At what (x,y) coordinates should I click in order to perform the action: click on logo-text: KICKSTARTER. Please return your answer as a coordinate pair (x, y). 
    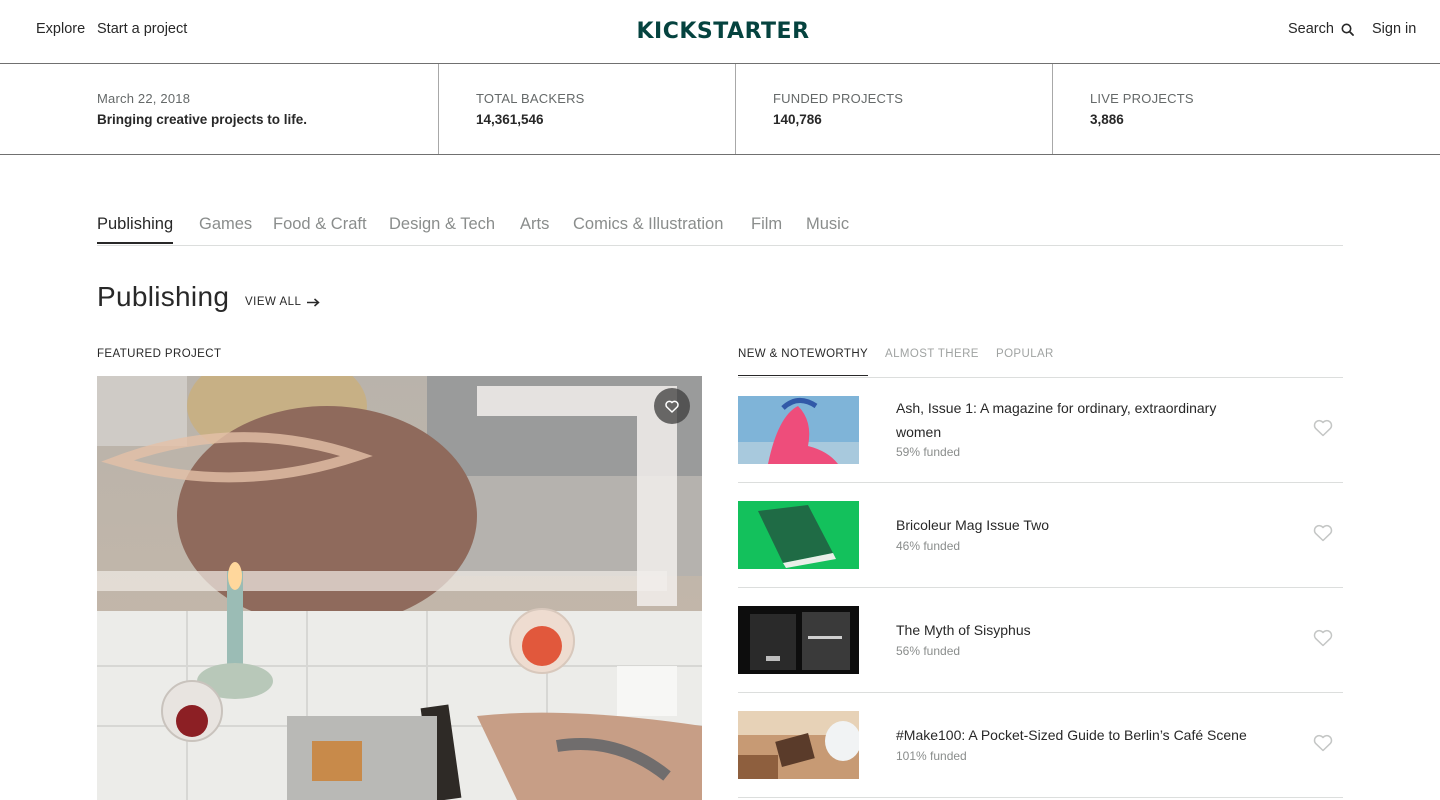
    Looking at the image, I should click on (722, 31).